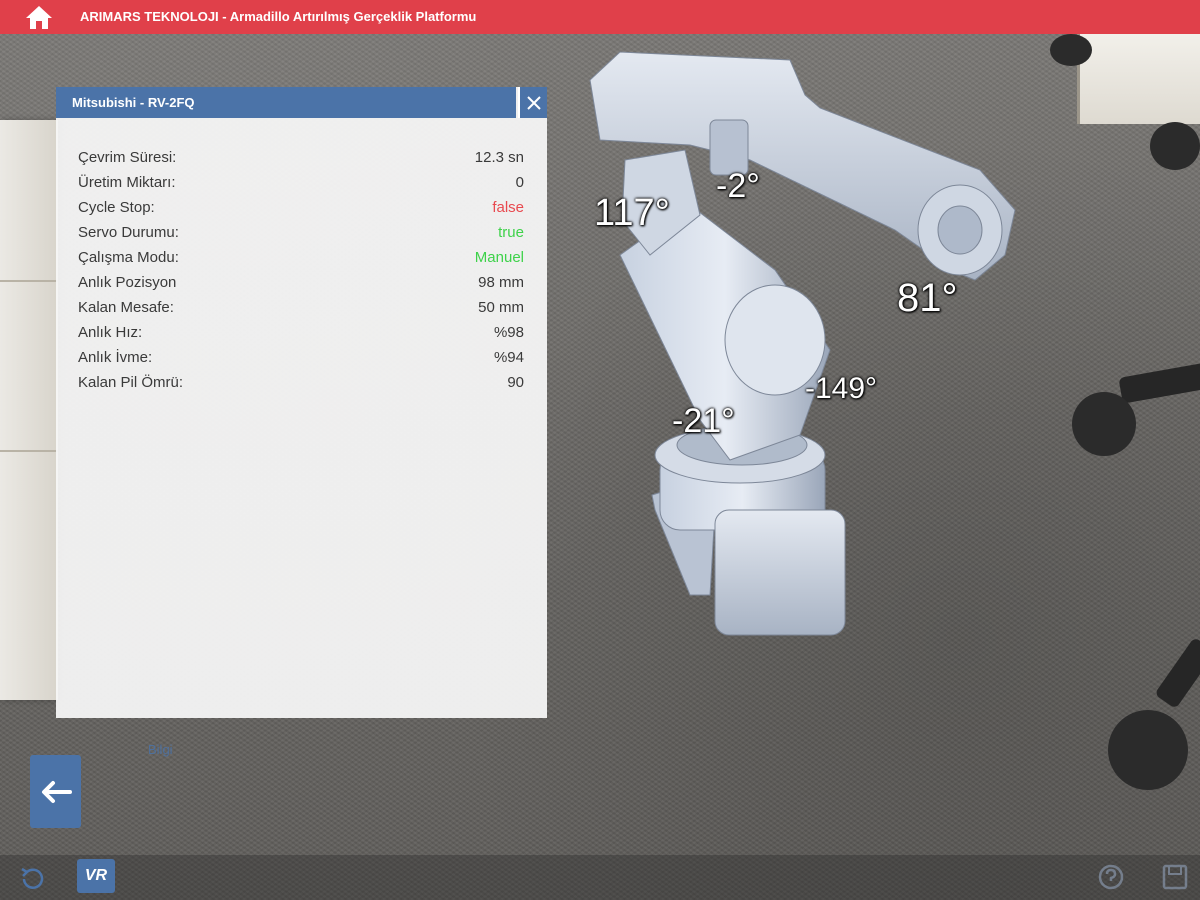 The height and width of the screenshot is (900, 1200). Describe the element at coordinates (508, 207) in the screenshot. I see `info-value: false` at that location.